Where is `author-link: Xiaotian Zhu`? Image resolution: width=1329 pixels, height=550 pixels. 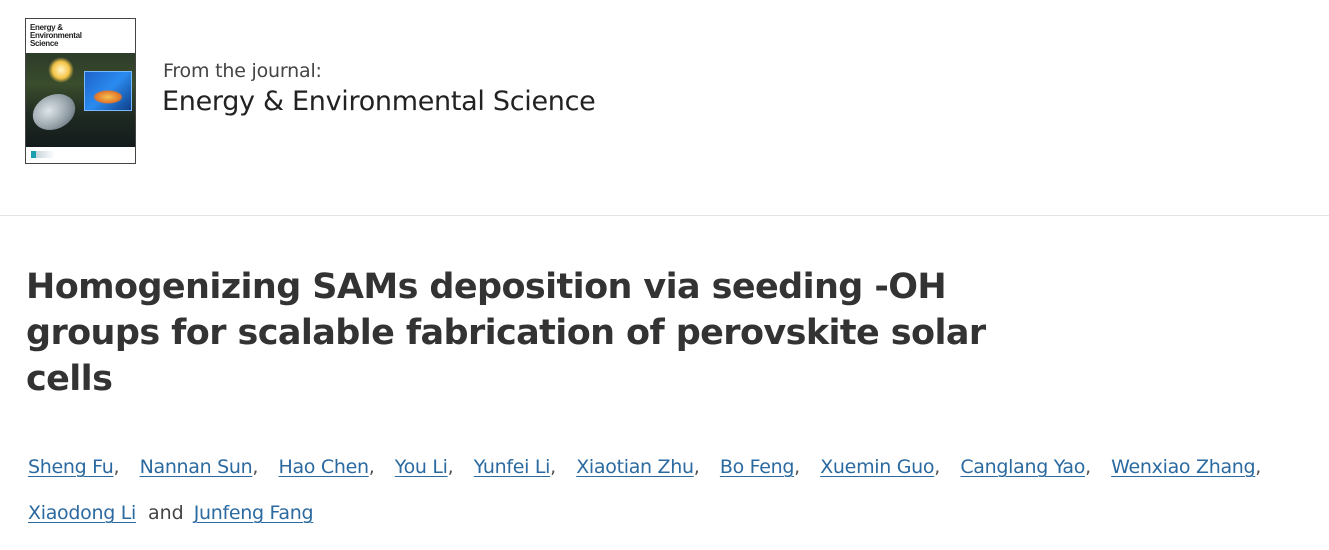 author-link: Xiaotian Zhu is located at coordinates (635, 467).